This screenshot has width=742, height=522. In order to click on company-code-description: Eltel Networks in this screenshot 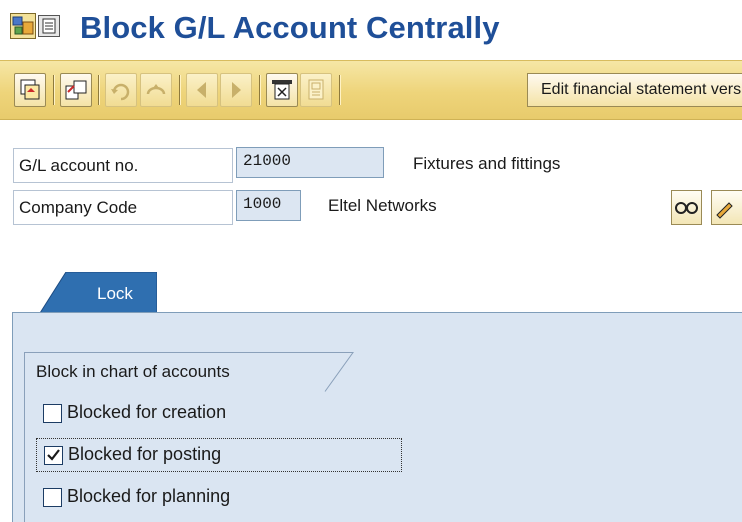, I will do `click(382, 205)`.